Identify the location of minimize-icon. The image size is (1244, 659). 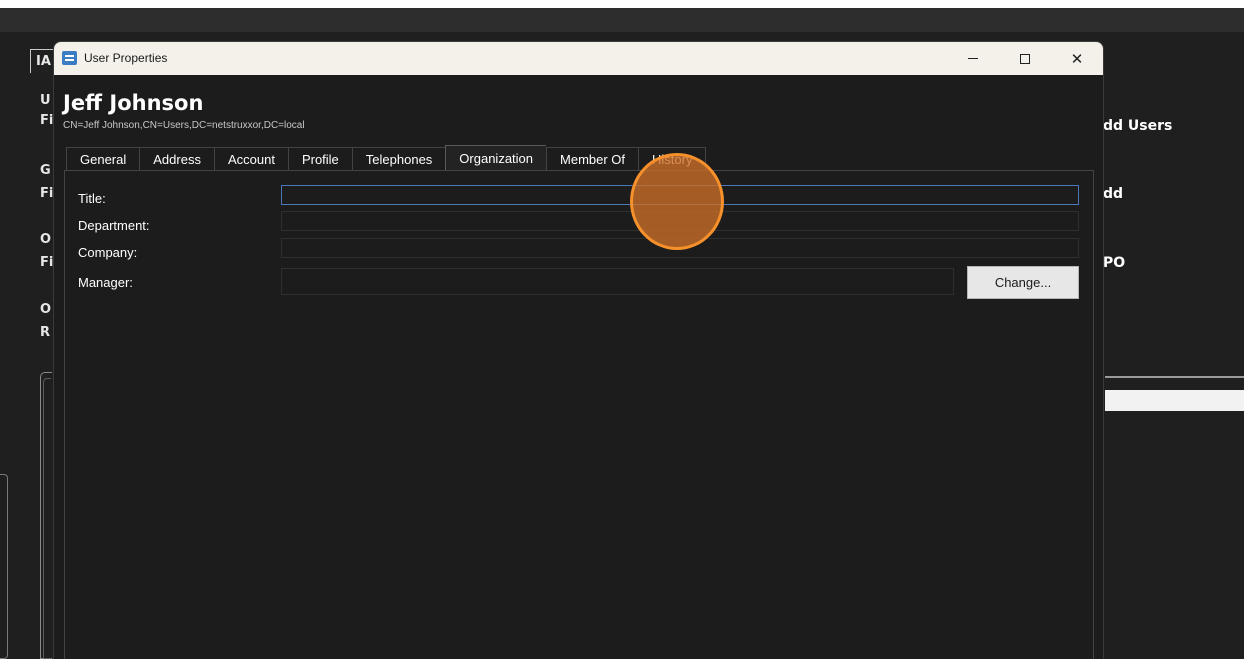
(973, 58).